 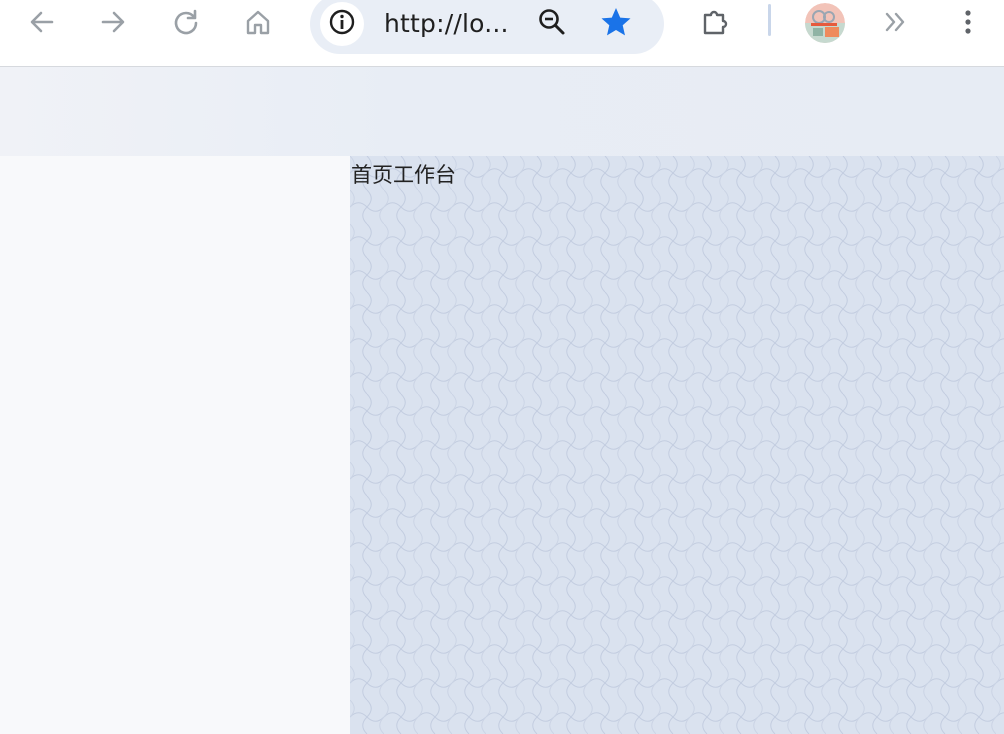 I want to click on zoom-button, so click(x=552, y=24).